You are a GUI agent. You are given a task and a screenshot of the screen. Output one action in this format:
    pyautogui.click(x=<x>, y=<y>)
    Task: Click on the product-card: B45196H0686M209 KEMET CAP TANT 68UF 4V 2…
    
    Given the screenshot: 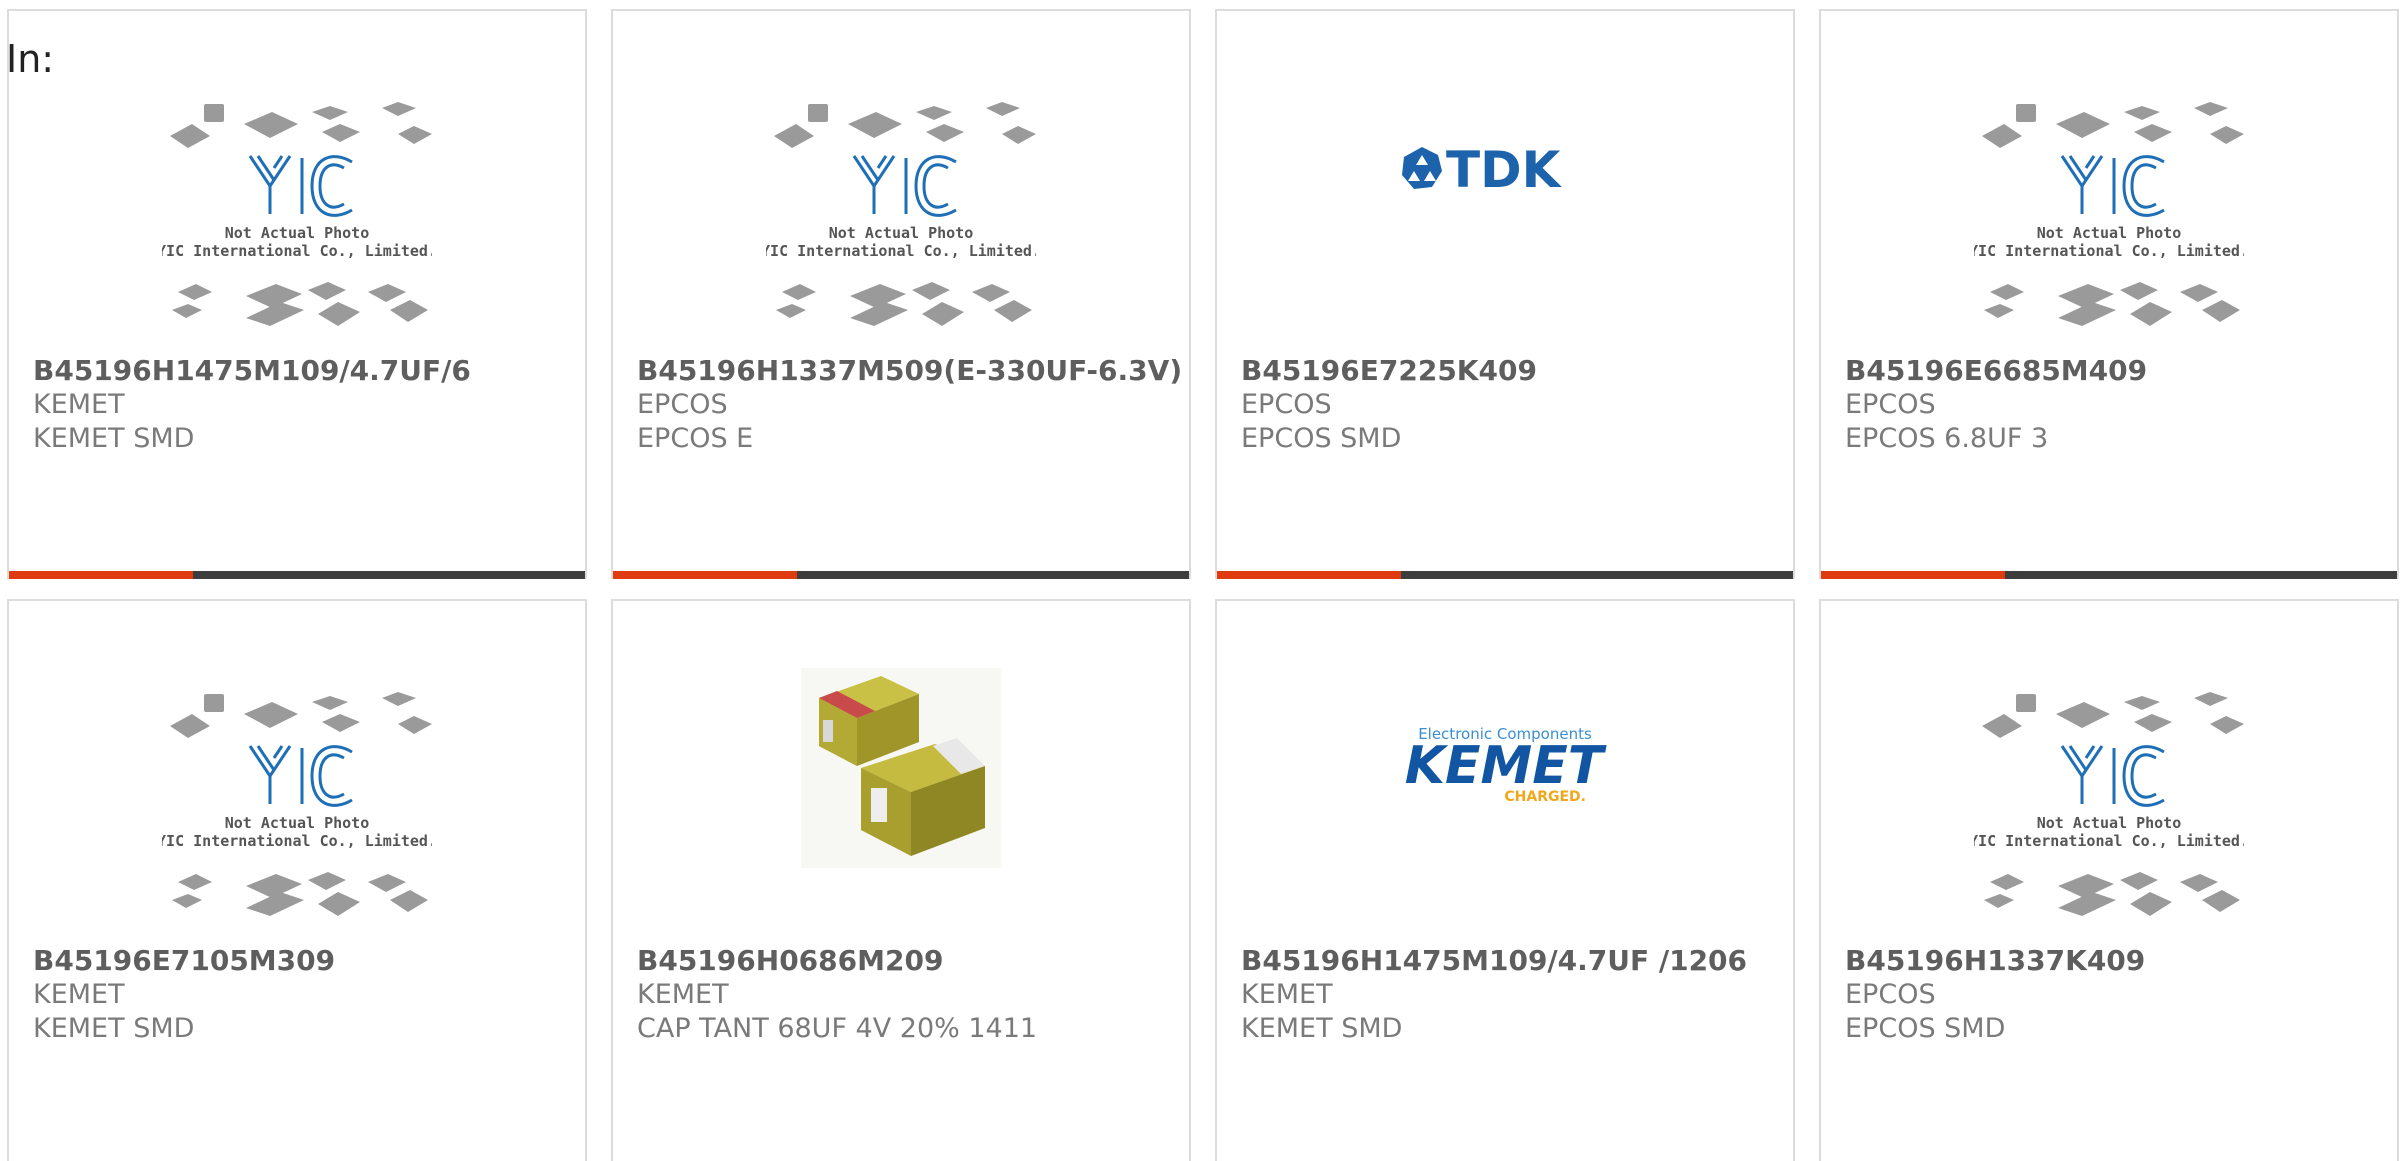 What is the action you would take?
    pyautogui.click(x=901, y=880)
    